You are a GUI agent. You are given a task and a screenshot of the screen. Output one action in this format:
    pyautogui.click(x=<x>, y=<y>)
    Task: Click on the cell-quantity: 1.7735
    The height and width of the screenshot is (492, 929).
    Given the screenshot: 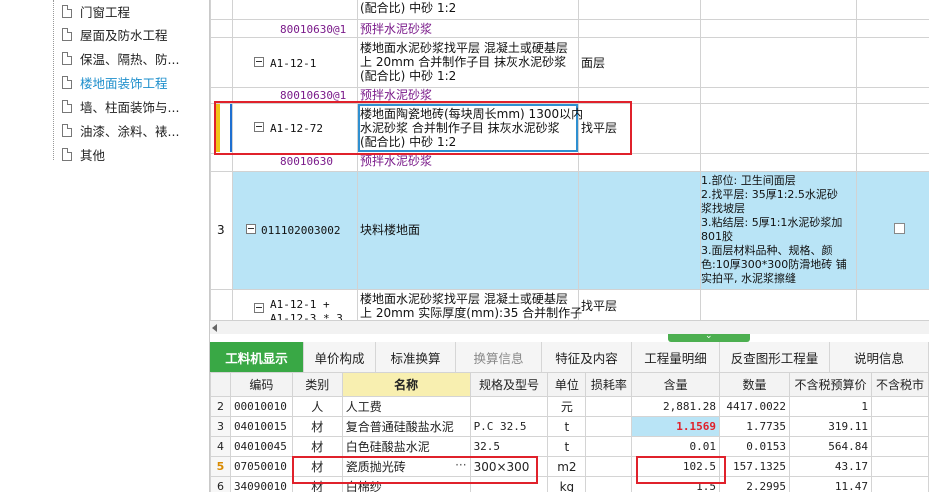 What is the action you would take?
    pyautogui.click(x=754, y=426)
    